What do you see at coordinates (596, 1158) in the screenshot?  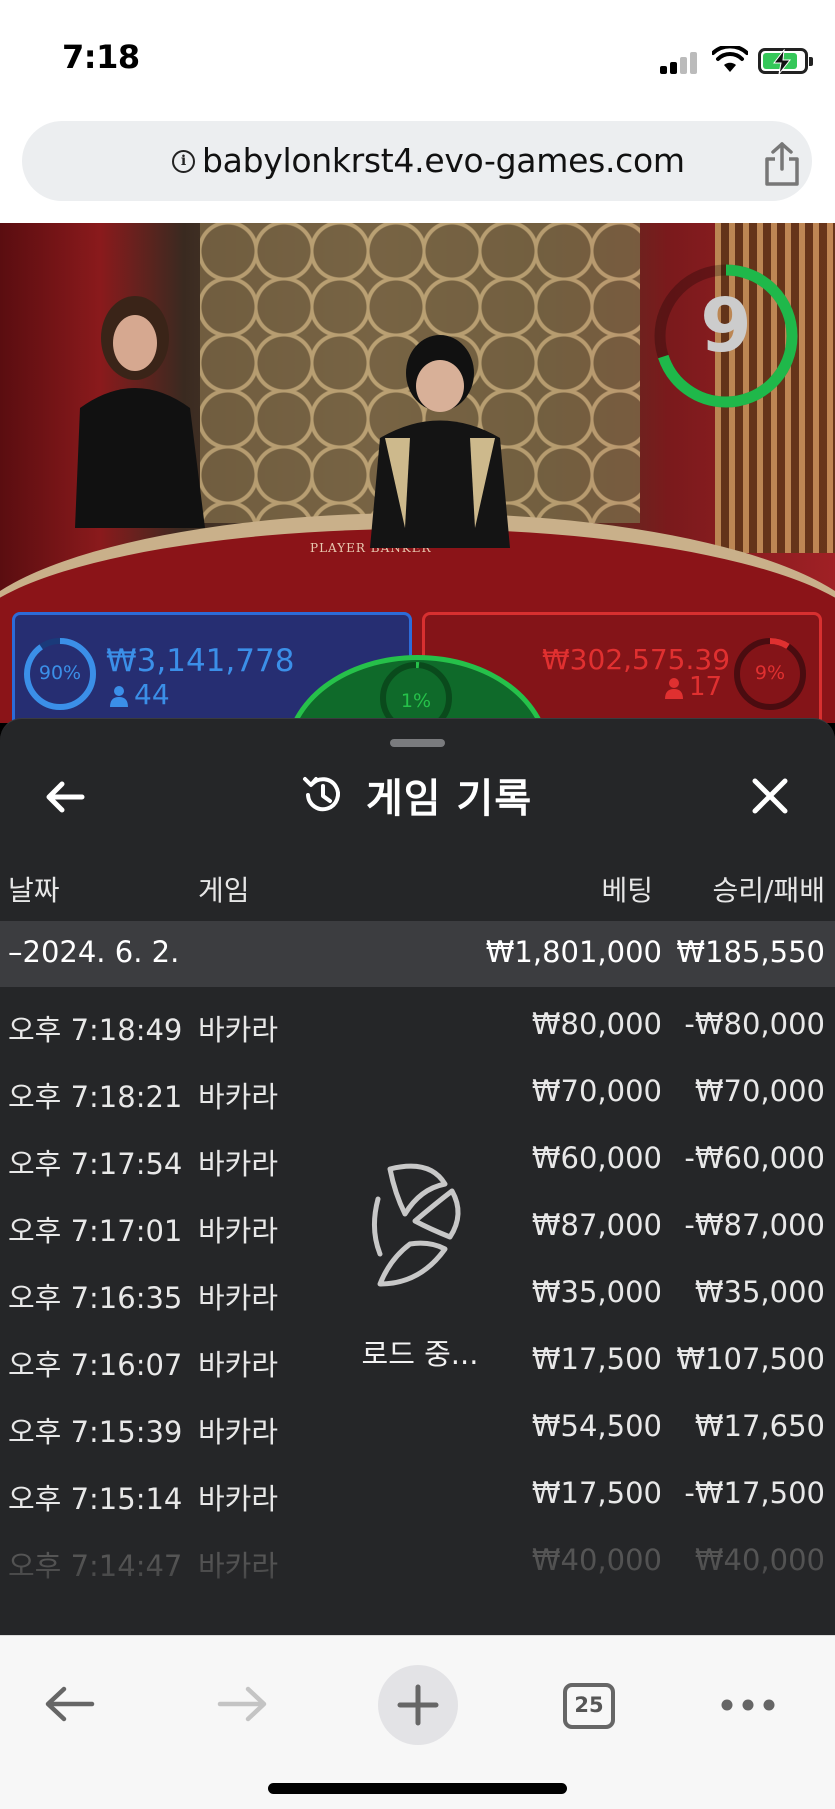 I see `row-bet: ₩60,000` at bounding box center [596, 1158].